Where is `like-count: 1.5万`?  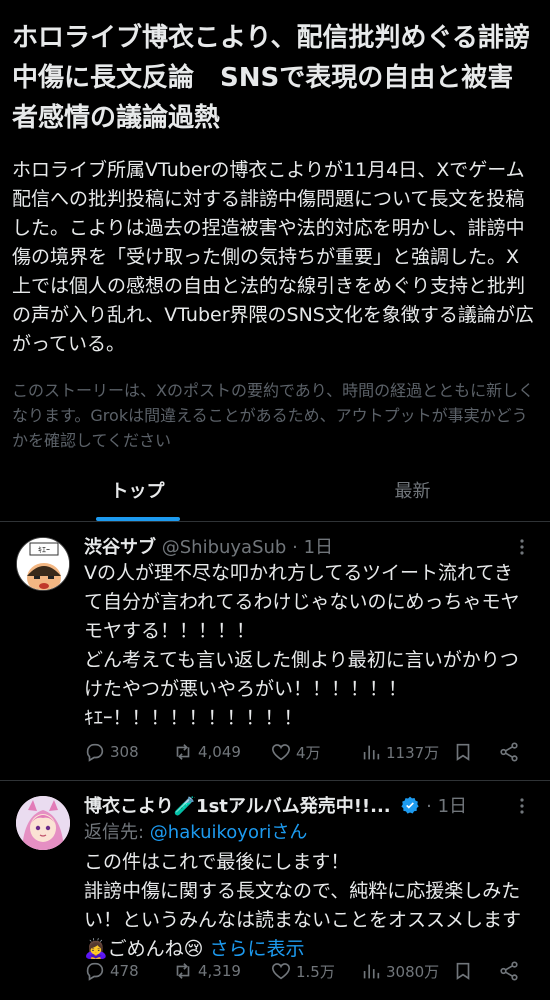 like-count: 1.5万 is located at coordinates (315, 971).